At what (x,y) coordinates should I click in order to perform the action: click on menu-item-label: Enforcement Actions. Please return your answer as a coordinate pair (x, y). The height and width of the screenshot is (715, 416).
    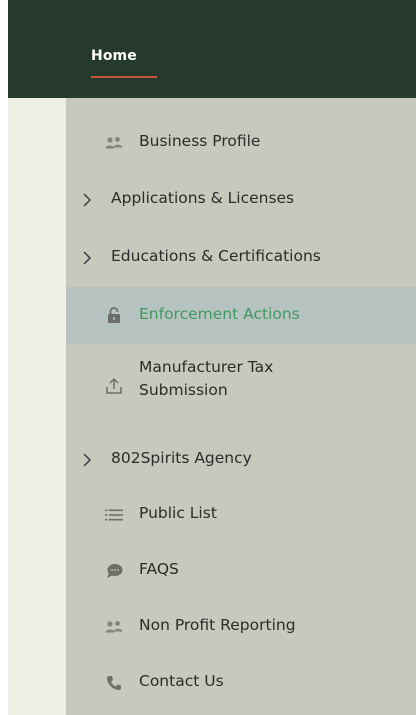
    Looking at the image, I should click on (219, 314).